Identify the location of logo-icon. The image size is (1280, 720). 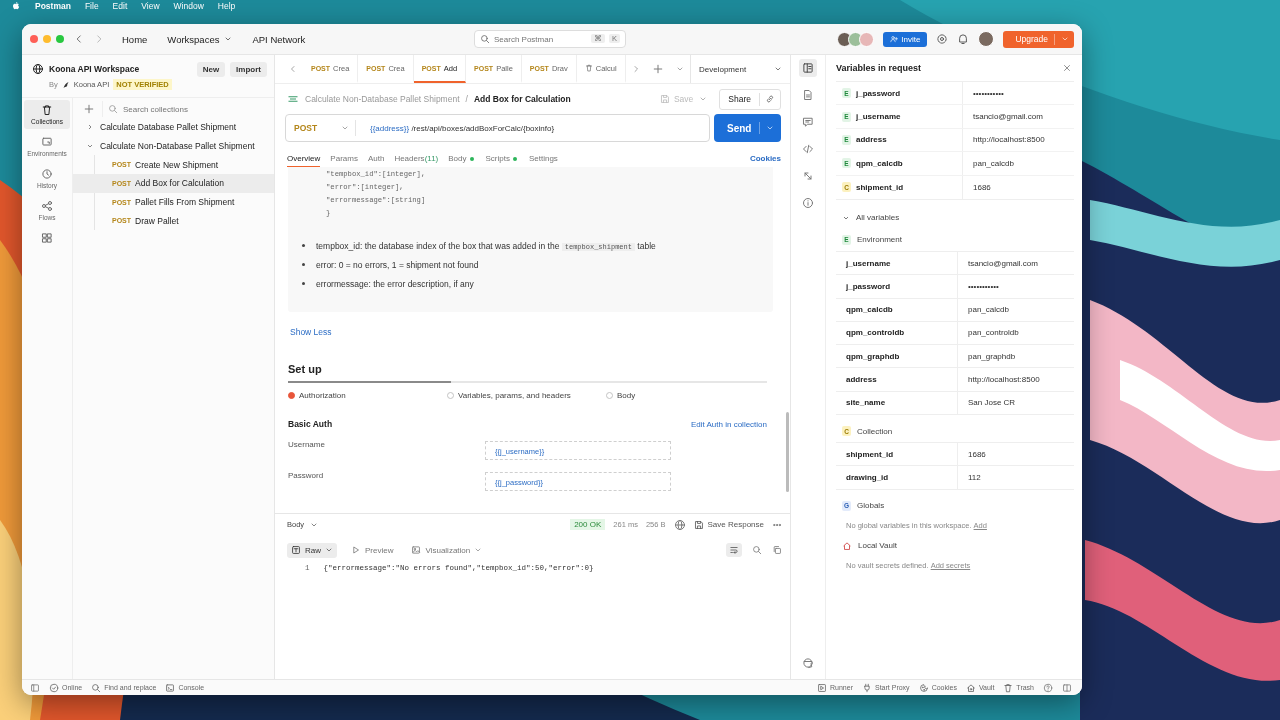
(65, 84).